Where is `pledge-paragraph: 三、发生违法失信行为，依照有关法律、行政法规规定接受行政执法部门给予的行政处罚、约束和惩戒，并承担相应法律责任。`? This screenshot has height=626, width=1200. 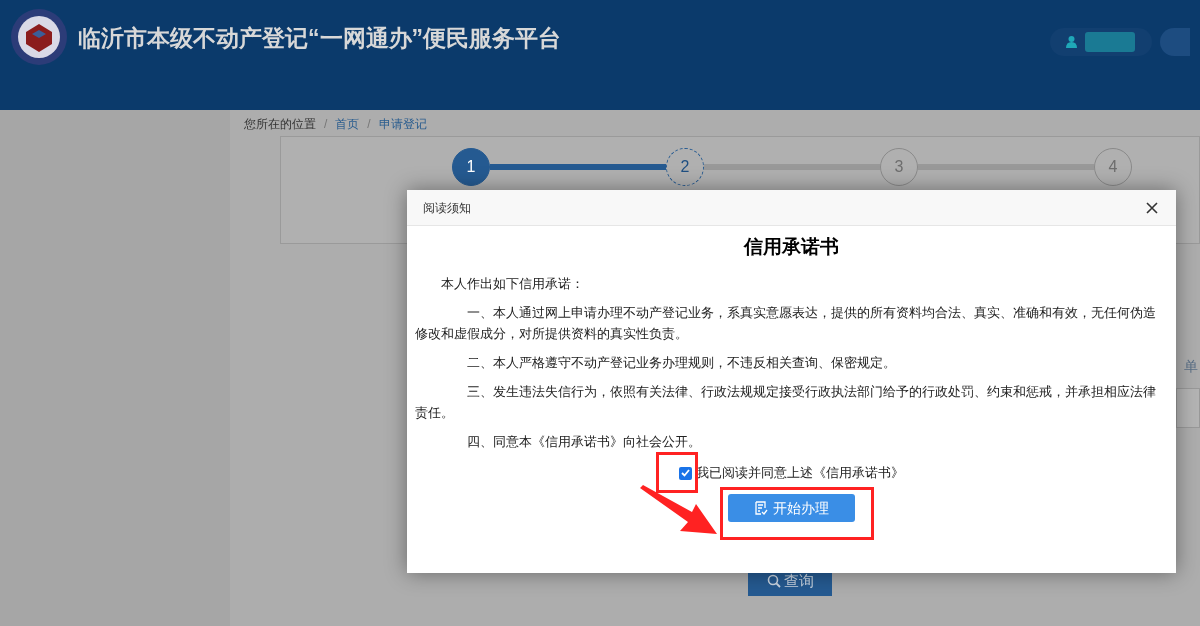 pledge-paragraph: 三、发生违法失信行为，依照有关法律、行政法规规定接受行政执法部门给予的行政处罚、约束和惩戒，并承担相应法律责任。 is located at coordinates (786, 402).